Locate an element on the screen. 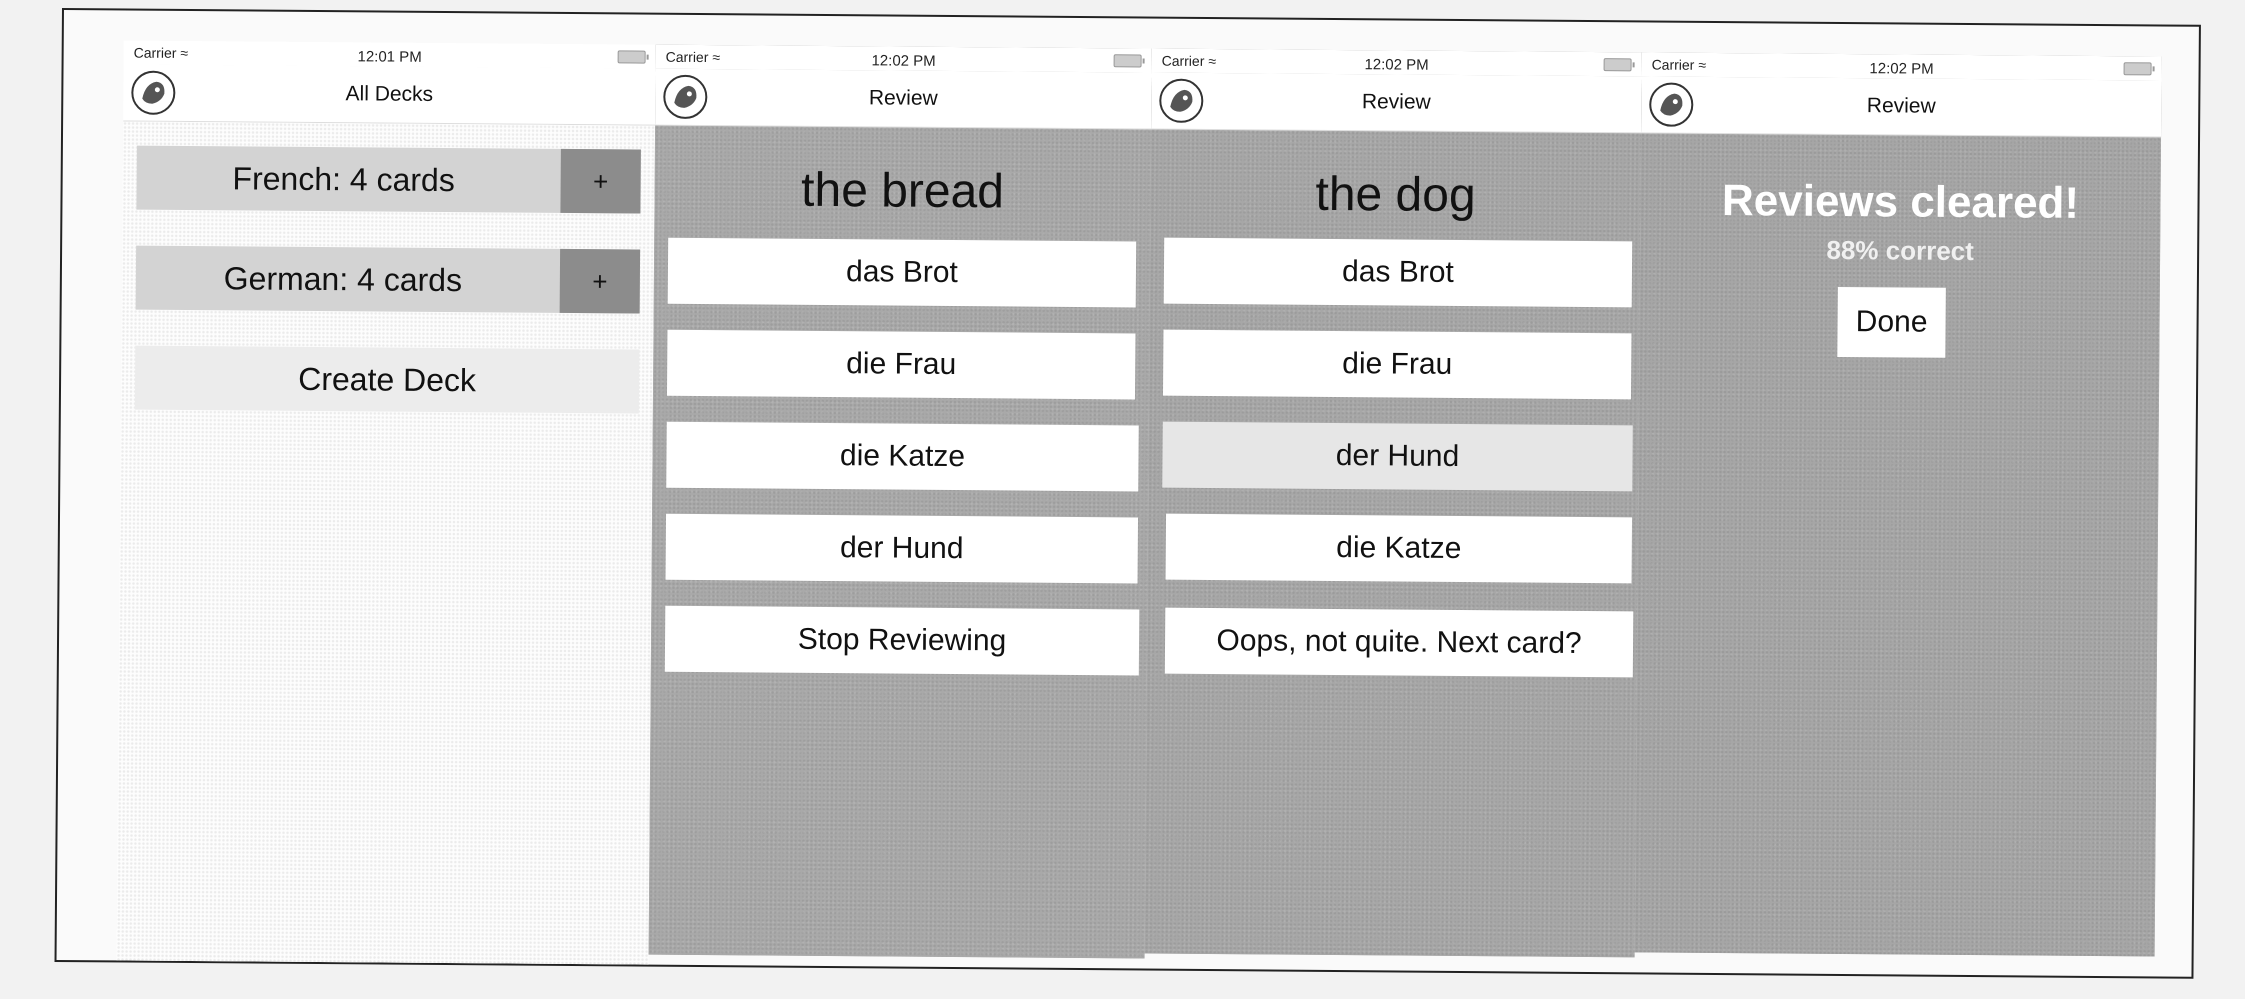 The image size is (2245, 999). deck-row-german: German: 4 cards + is located at coordinates (388, 279).